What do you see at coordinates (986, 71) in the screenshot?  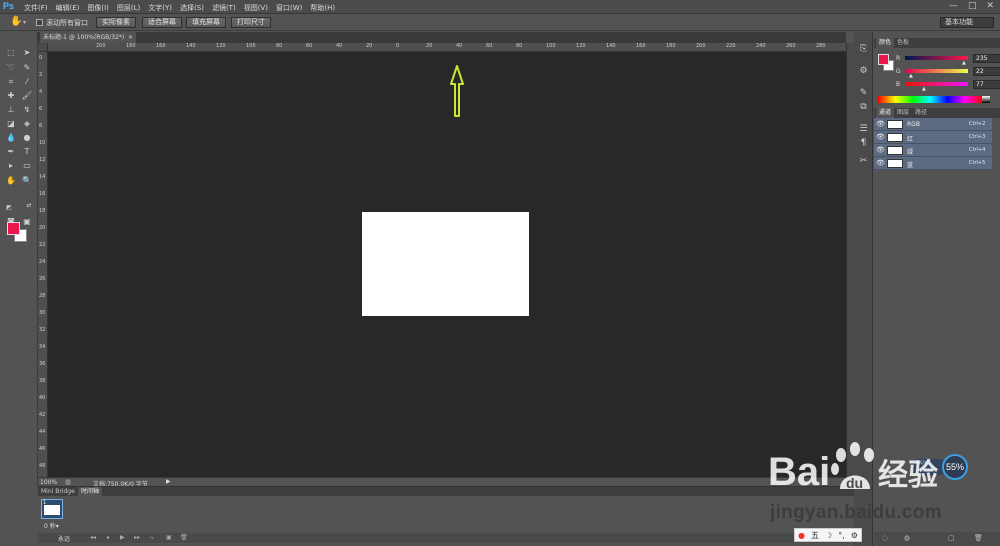 I see `g-value-field: 22` at bounding box center [986, 71].